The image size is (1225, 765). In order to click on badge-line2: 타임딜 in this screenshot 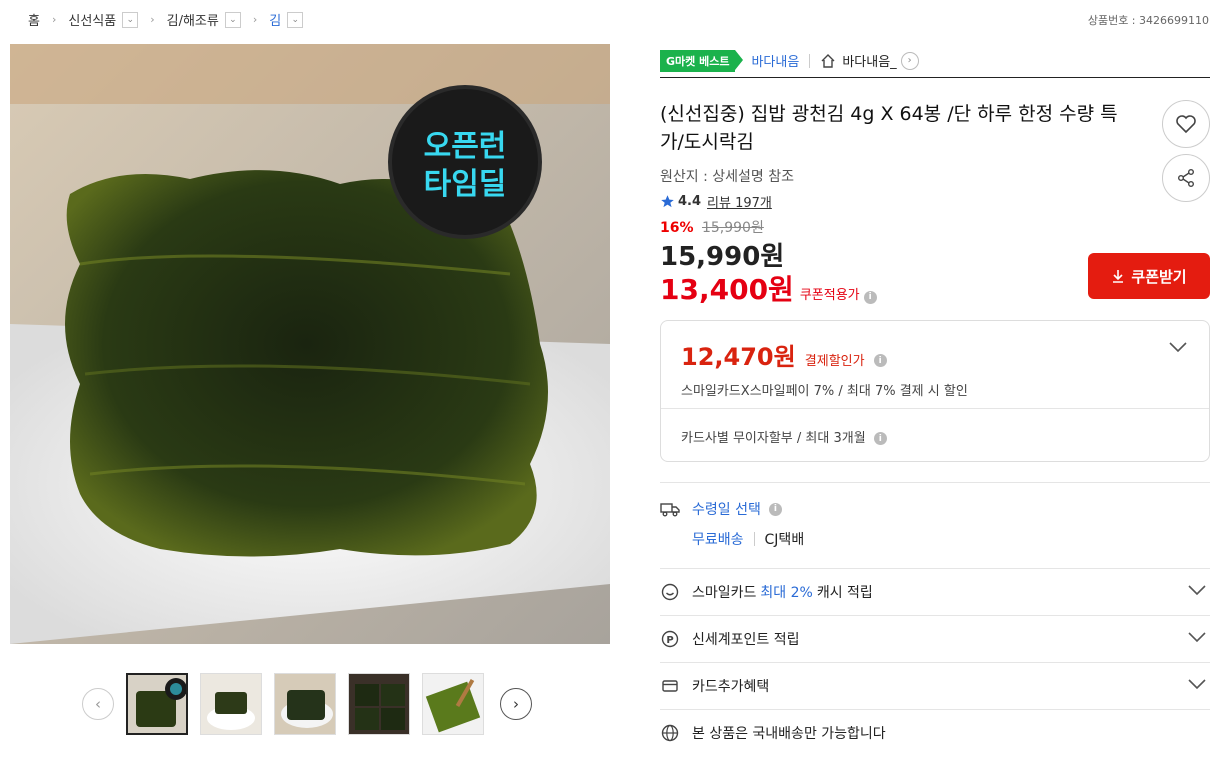, I will do `click(465, 184)`.